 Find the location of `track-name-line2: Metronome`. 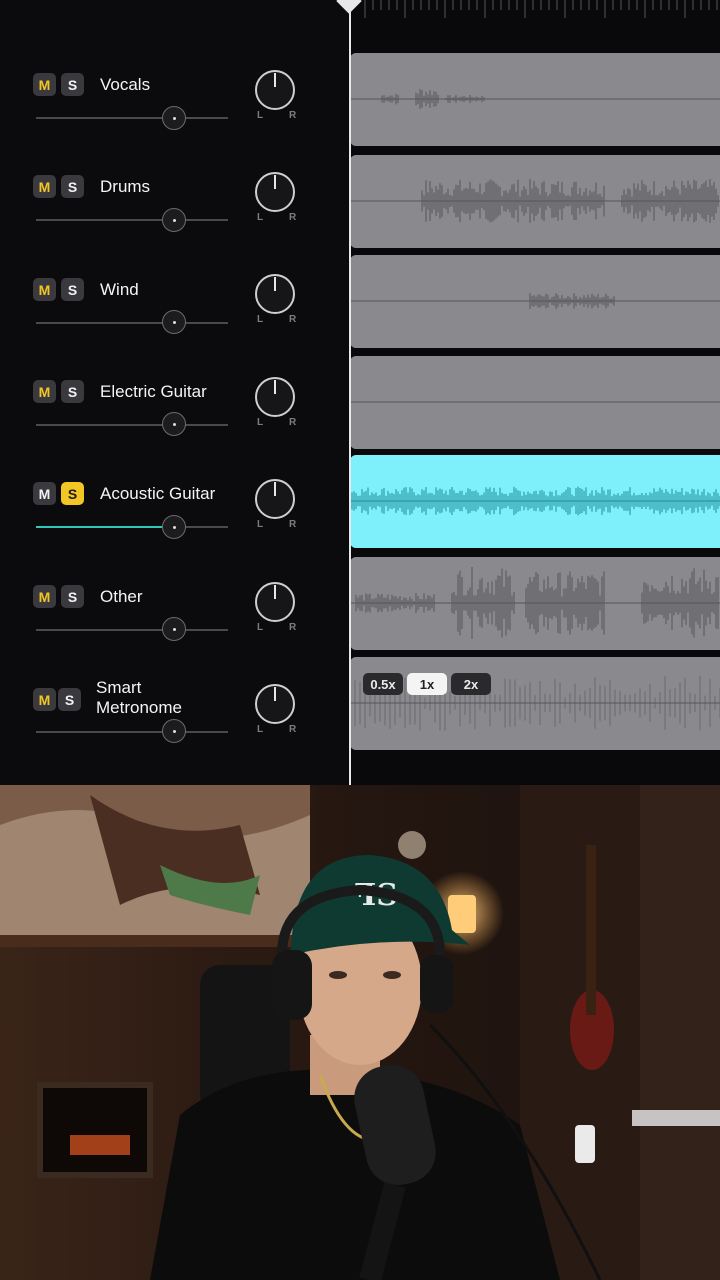

track-name-line2: Metronome is located at coordinates (139, 707).